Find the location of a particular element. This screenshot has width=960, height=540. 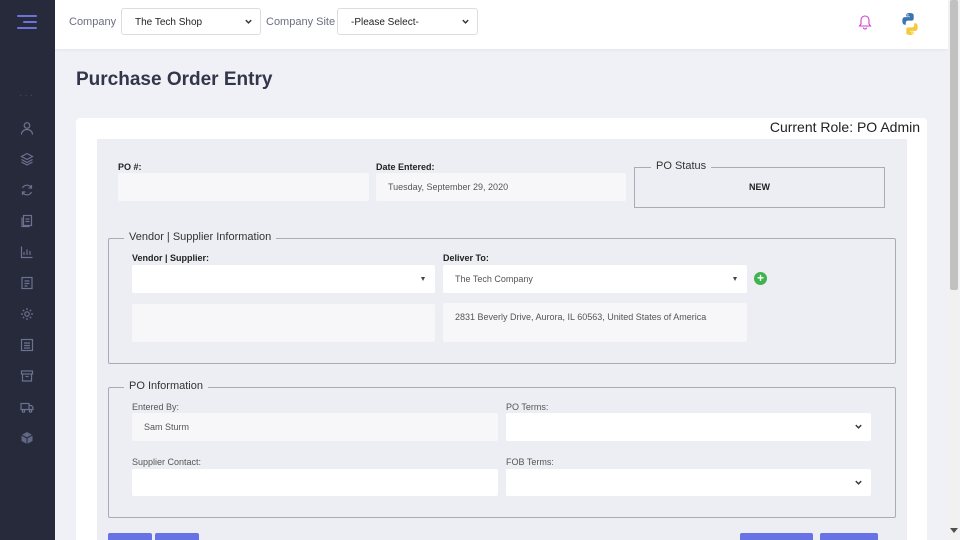

entered-by-label: Entered By: is located at coordinates (156, 407).